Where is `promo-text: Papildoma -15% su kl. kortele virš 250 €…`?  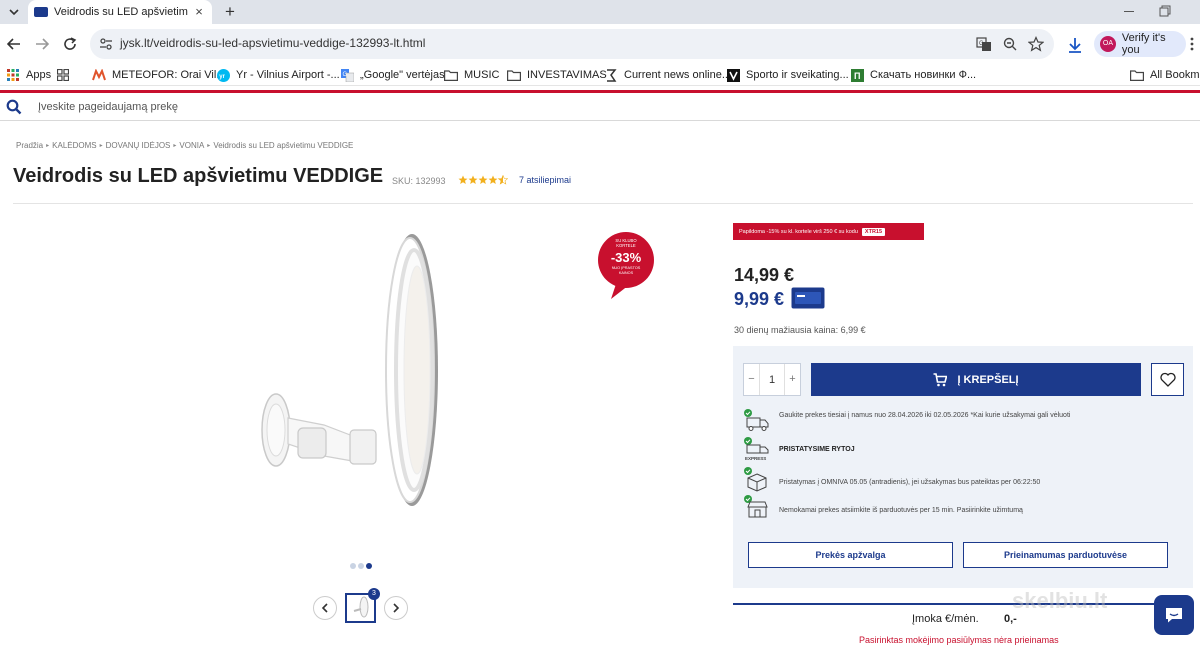
promo-text: Papildoma -15% su kl. kortele virš 250 €… is located at coordinates (798, 231).